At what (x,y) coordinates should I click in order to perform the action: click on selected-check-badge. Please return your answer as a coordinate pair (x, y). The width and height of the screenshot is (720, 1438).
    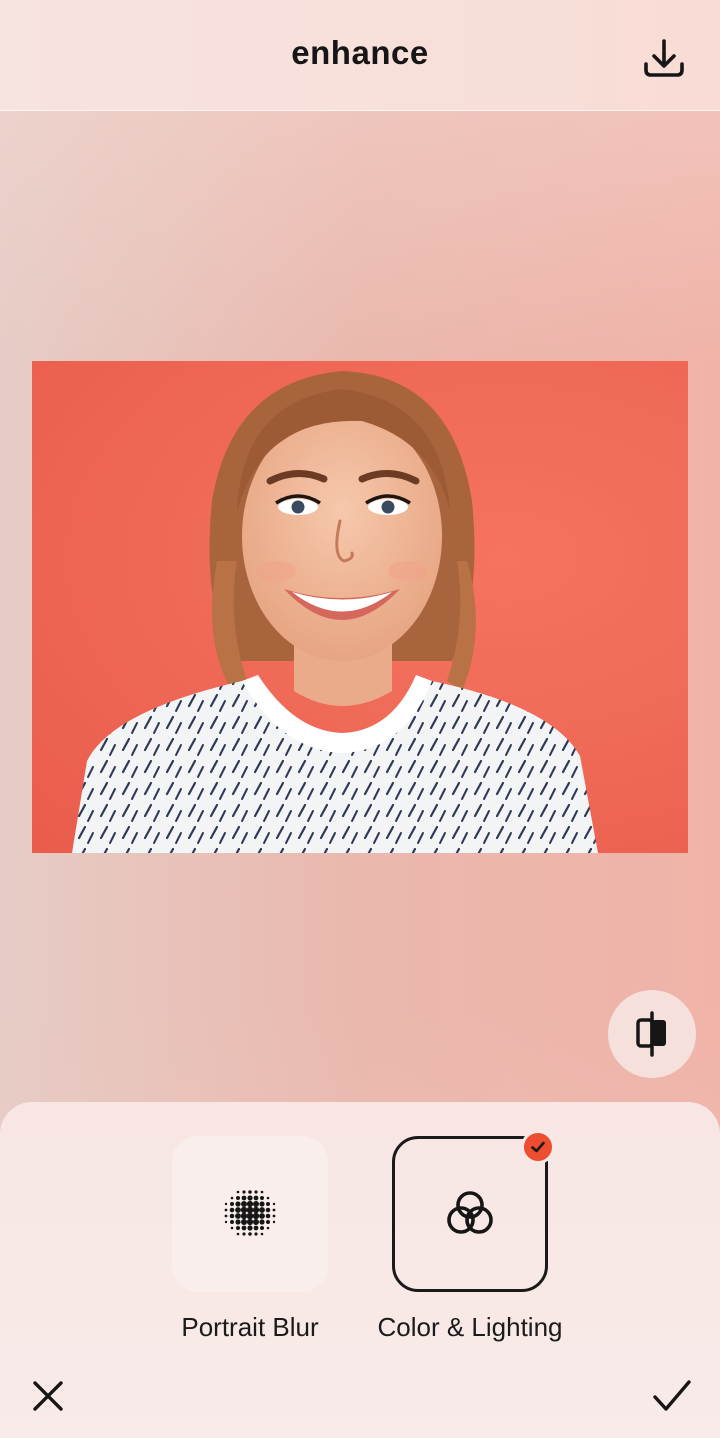
    Looking at the image, I should click on (538, 1147).